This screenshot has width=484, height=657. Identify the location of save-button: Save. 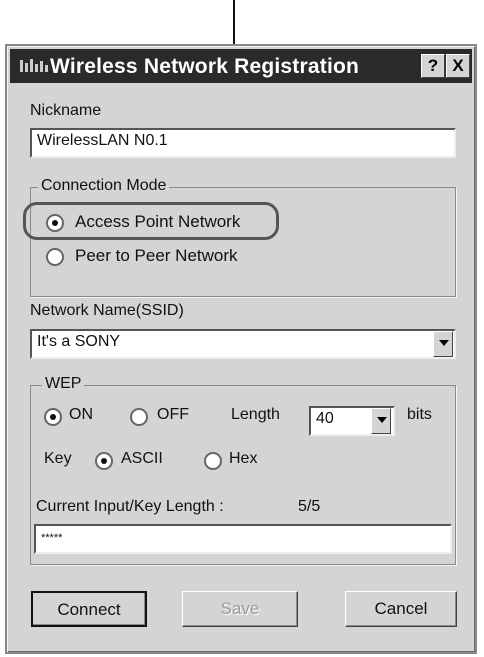
(240, 609).